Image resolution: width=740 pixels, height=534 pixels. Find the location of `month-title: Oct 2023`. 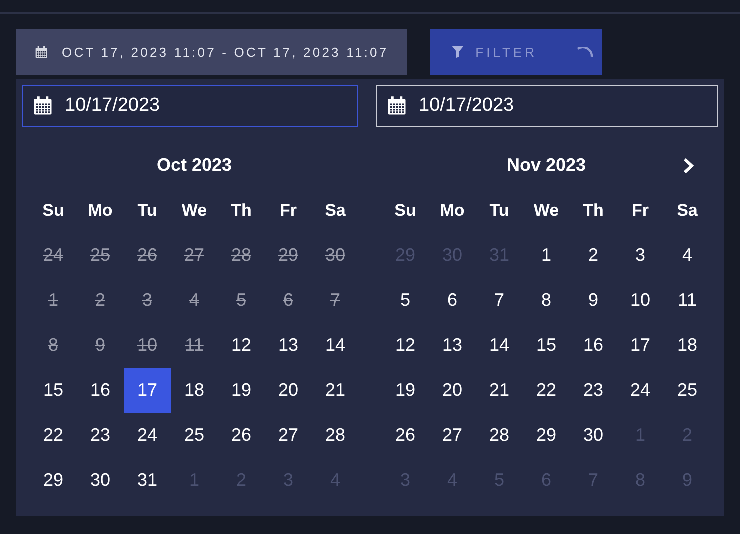

month-title: Oct 2023 is located at coordinates (194, 165).